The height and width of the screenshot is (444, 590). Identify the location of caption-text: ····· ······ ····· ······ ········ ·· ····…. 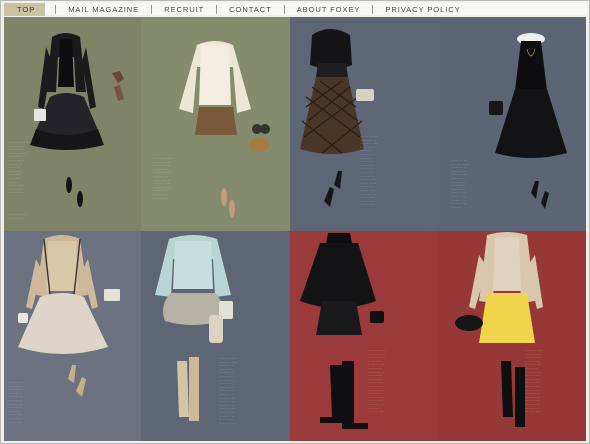
(533, 381).